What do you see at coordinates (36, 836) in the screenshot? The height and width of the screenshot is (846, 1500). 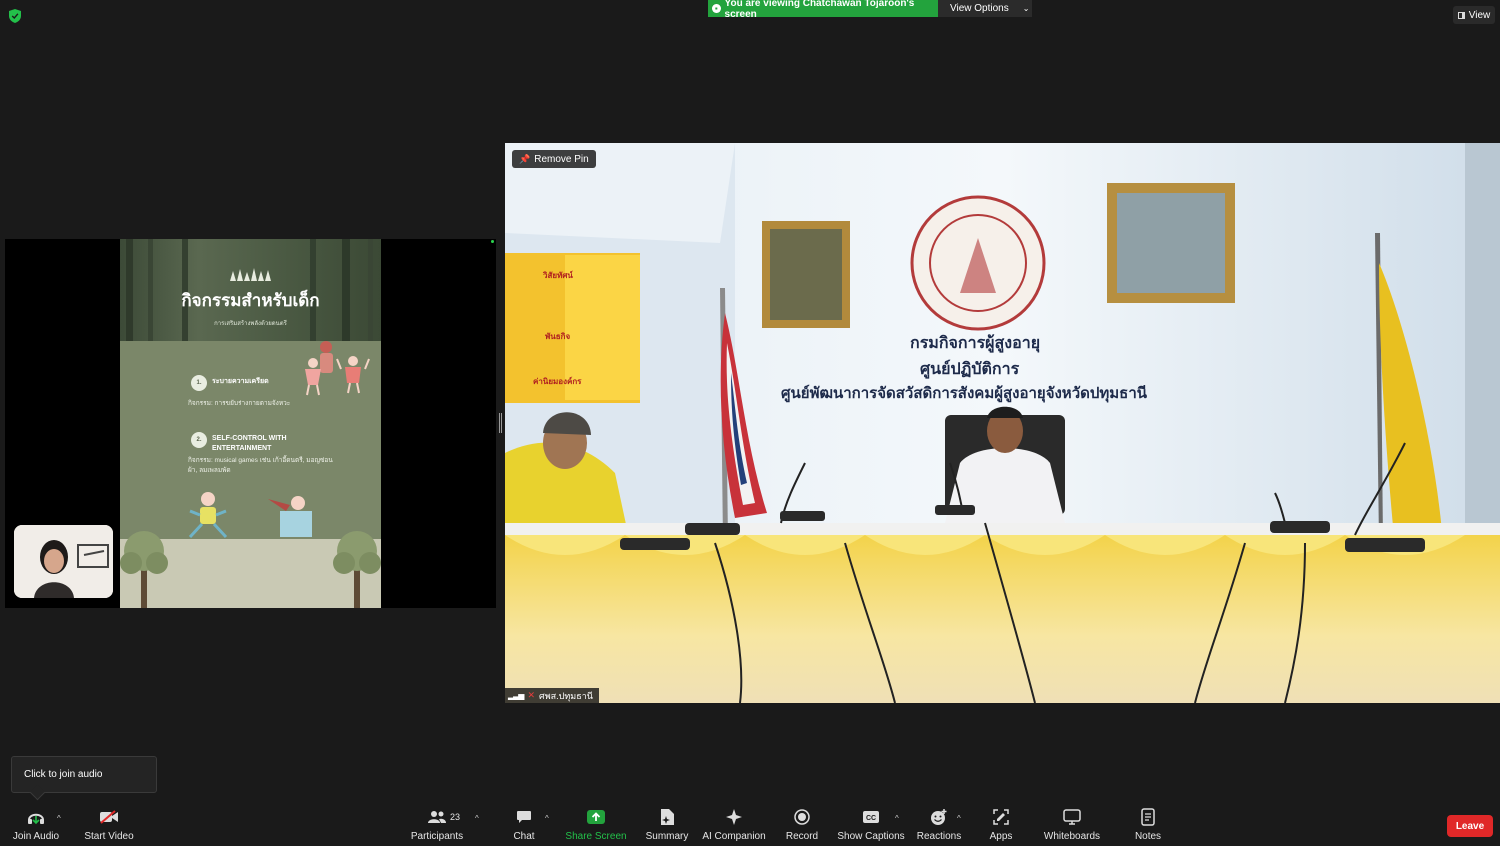 I see `join-audio-label: Join Audio` at bounding box center [36, 836].